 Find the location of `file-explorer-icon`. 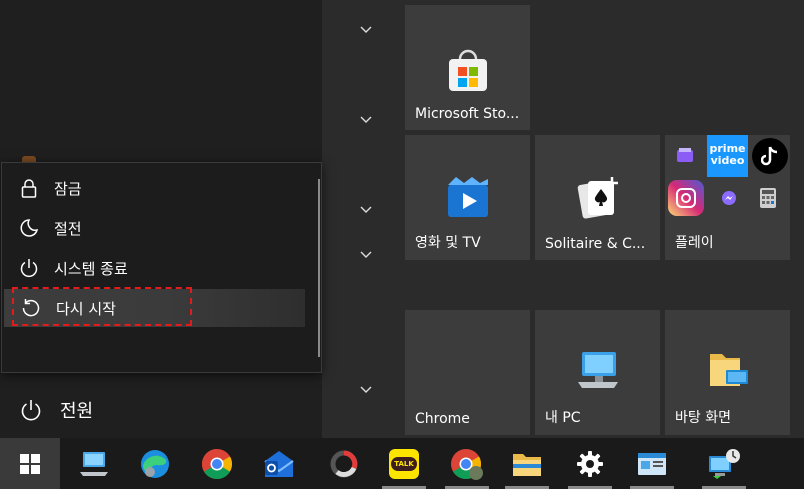

file-explorer-icon is located at coordinates (527, 464).